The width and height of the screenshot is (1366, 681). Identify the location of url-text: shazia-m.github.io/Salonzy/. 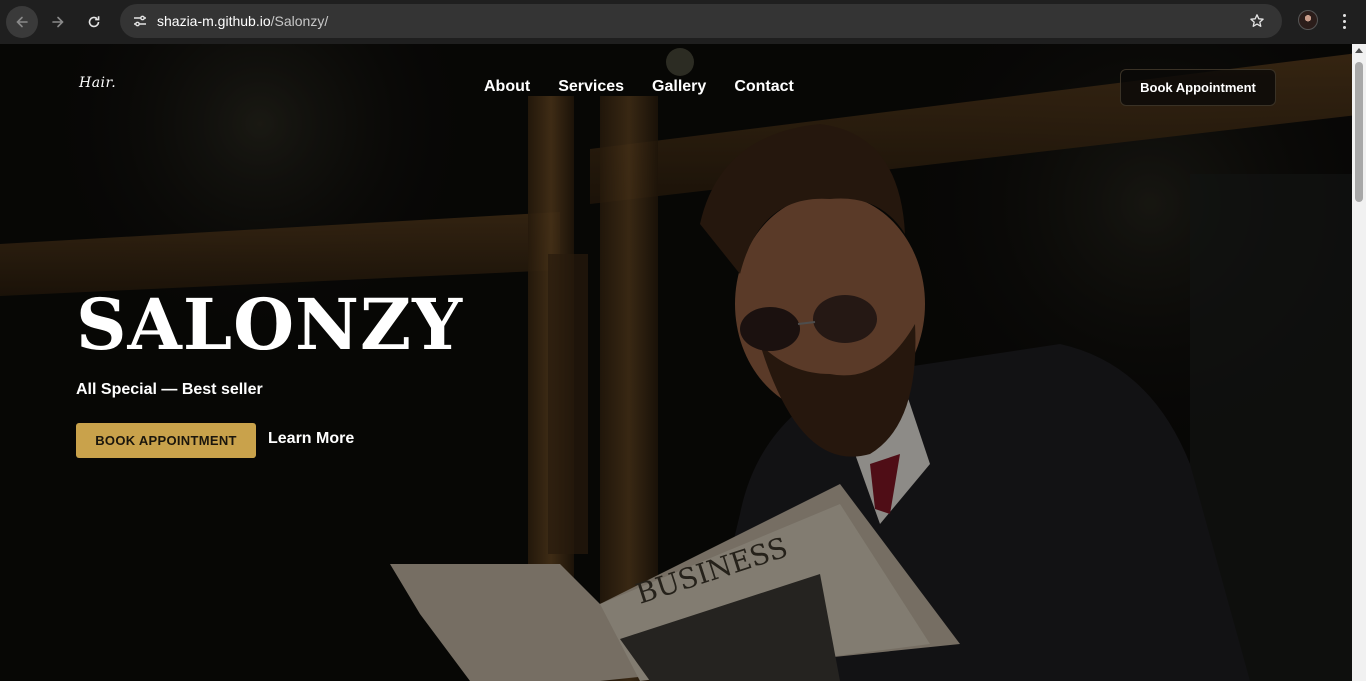
(242, 21).